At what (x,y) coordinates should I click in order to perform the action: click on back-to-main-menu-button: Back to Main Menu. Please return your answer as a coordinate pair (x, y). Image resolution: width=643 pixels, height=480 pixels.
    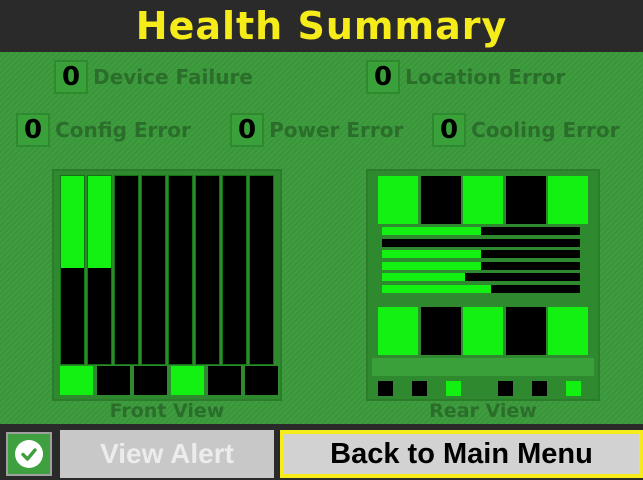
    Looking at the image, I should click on (461, 454).